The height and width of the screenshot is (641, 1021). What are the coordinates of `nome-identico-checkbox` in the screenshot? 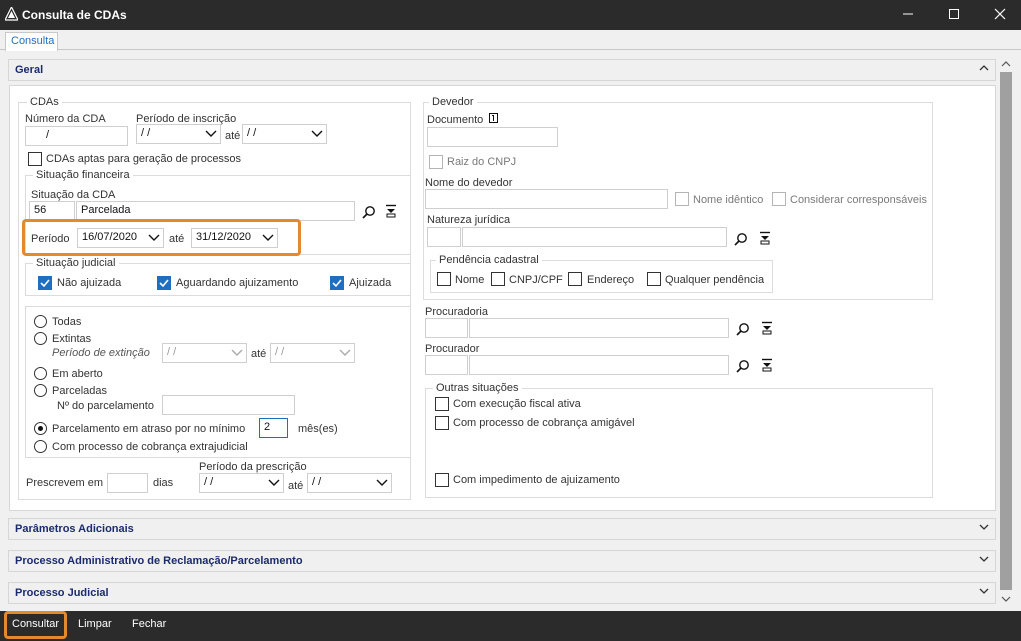 It's located at (682, 199).